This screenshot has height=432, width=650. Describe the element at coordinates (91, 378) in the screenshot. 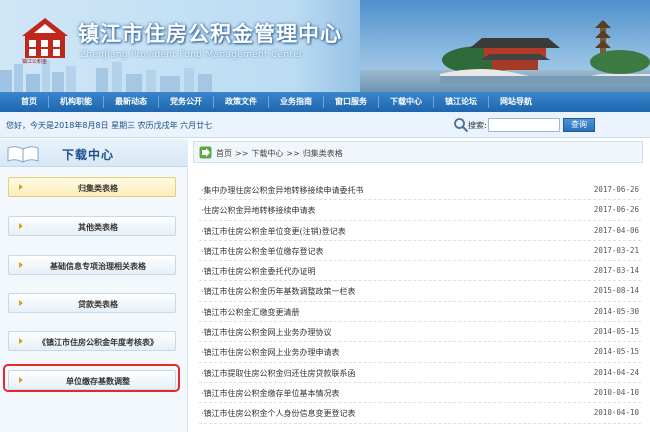

I see `highlight-annotation-box` at that location.